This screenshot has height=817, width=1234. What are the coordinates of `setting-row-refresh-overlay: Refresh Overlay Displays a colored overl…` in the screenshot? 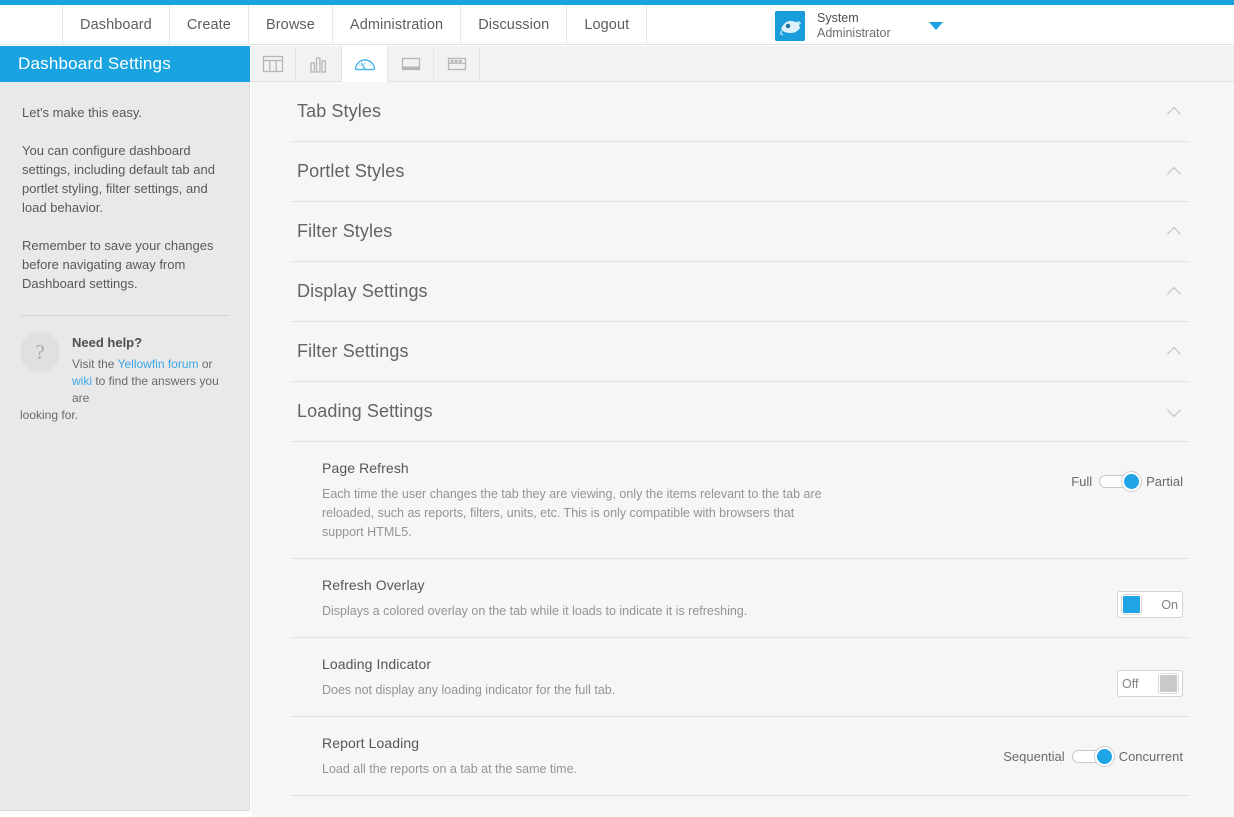 It's located at (740, 598).